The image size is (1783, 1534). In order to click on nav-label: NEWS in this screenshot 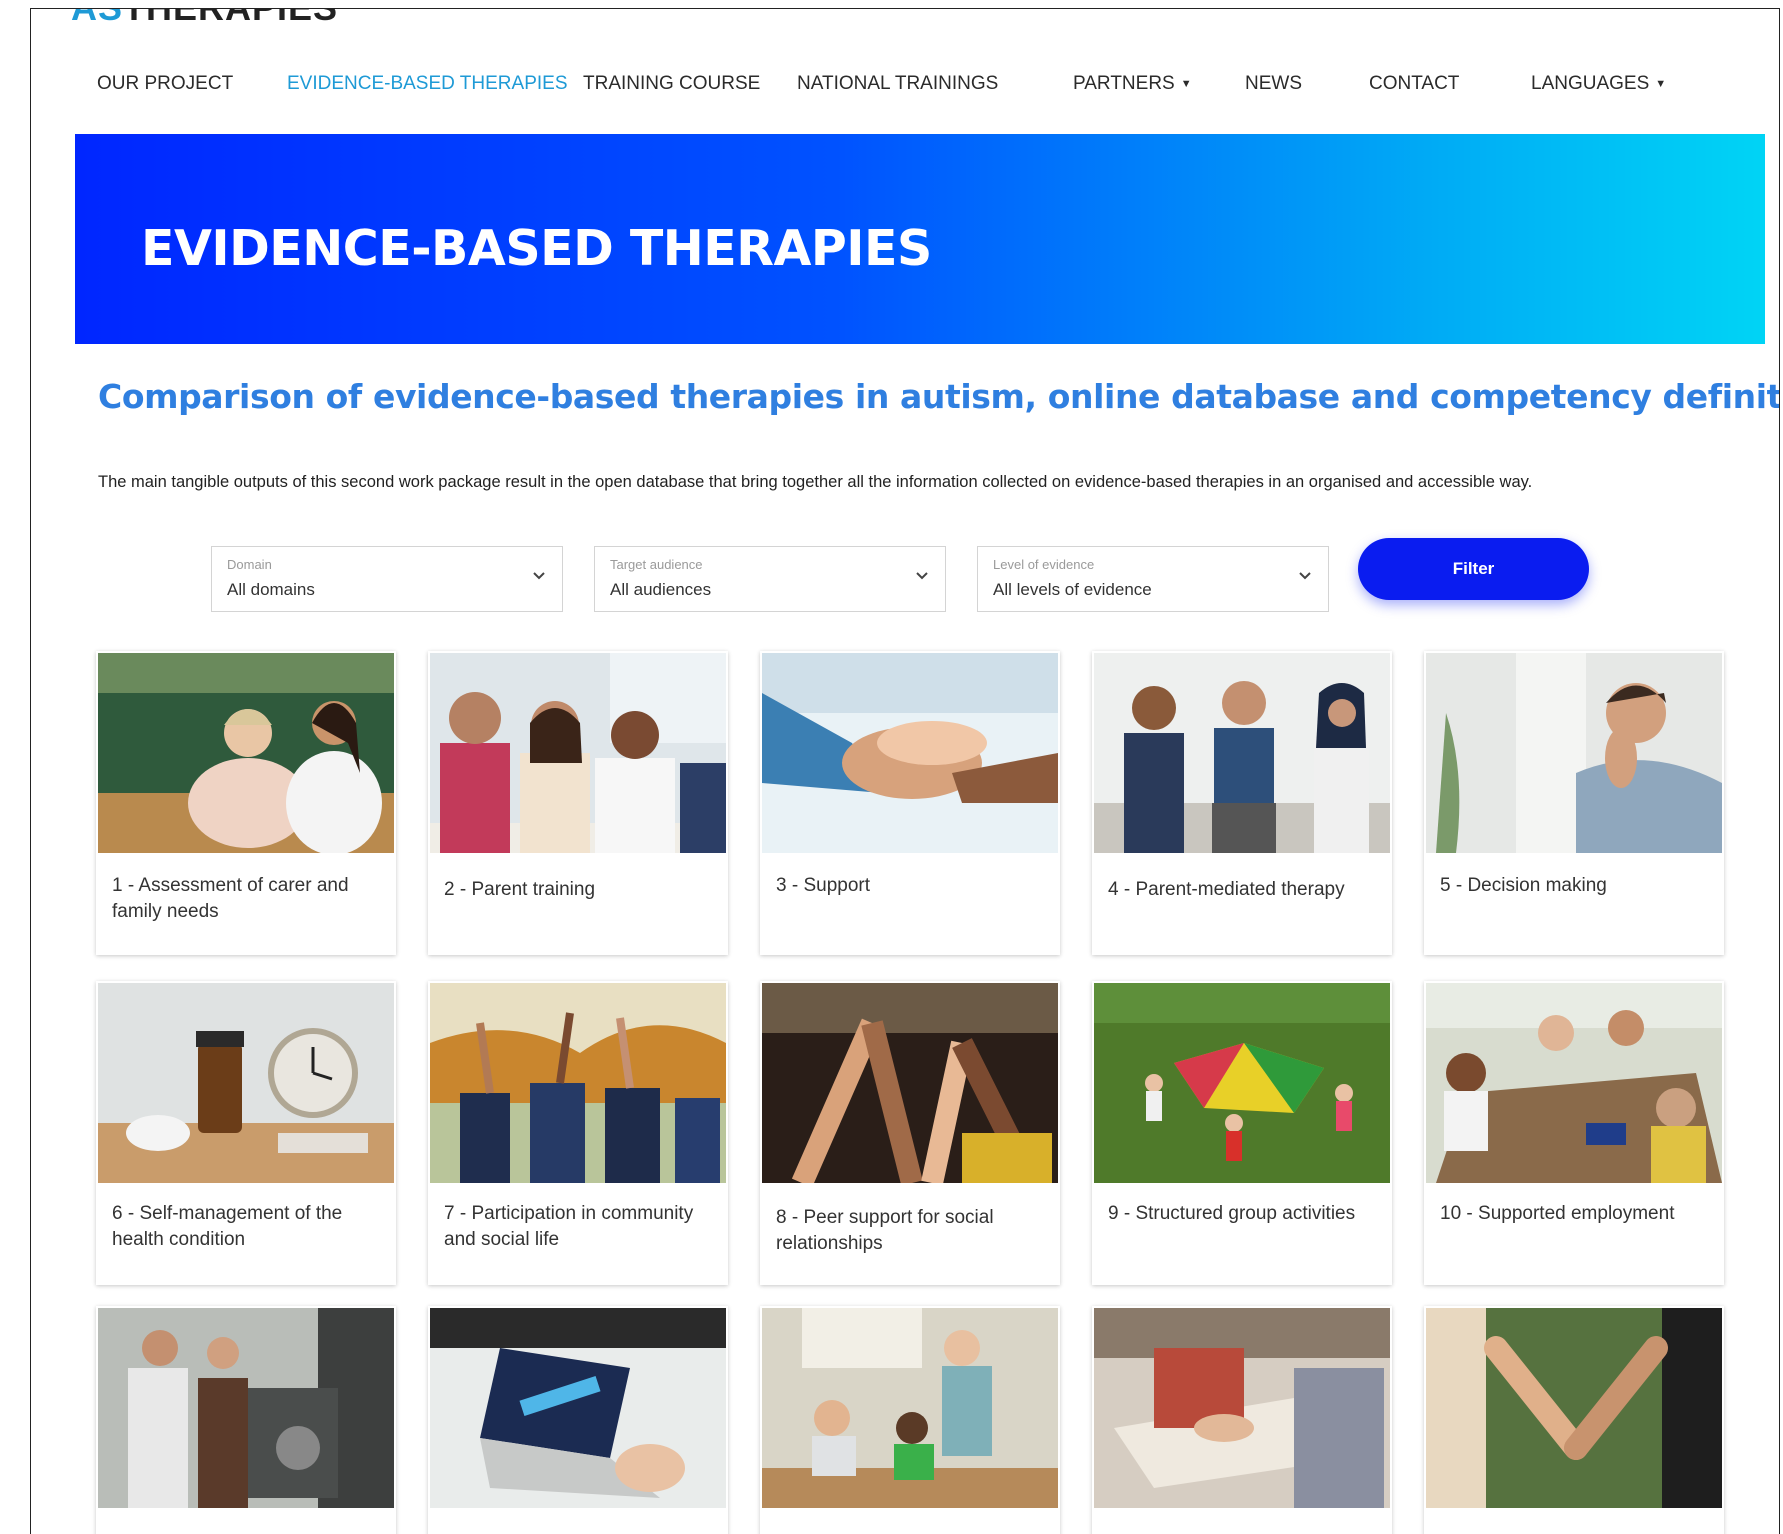, I will do `click(1273, 83)`.